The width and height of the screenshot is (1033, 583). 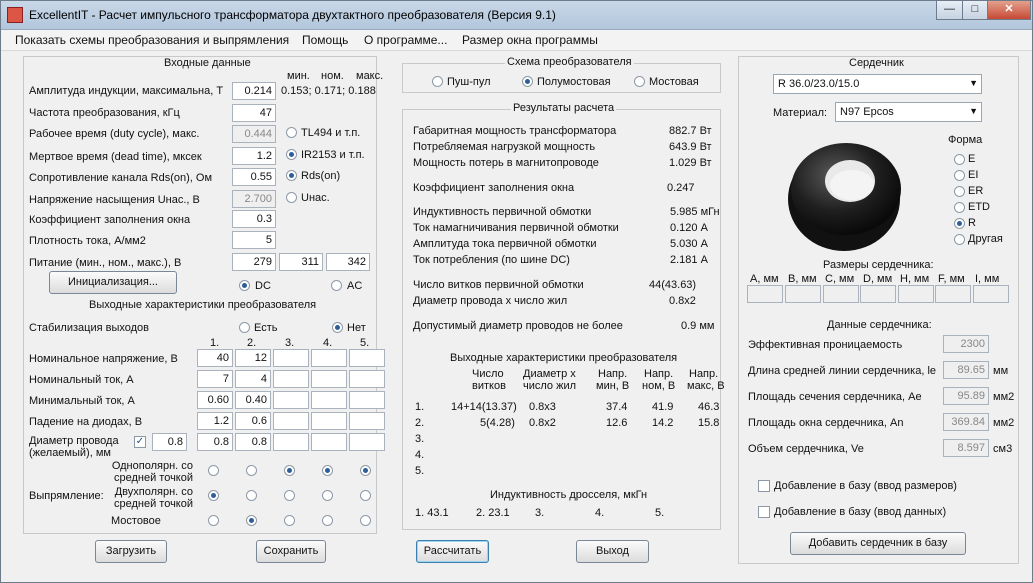 What do you see at coordinates (336, 285) in the screenshot?
I see `ac-radio` at bounding box center [336, 285].